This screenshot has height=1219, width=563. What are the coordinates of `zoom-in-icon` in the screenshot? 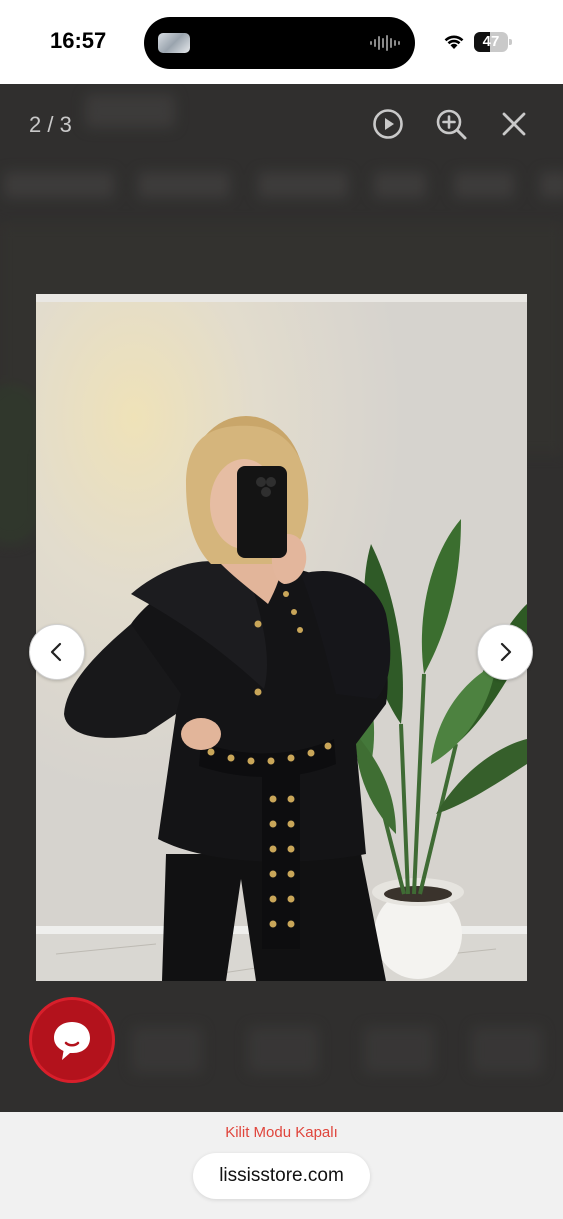 It's located at (451, 124).